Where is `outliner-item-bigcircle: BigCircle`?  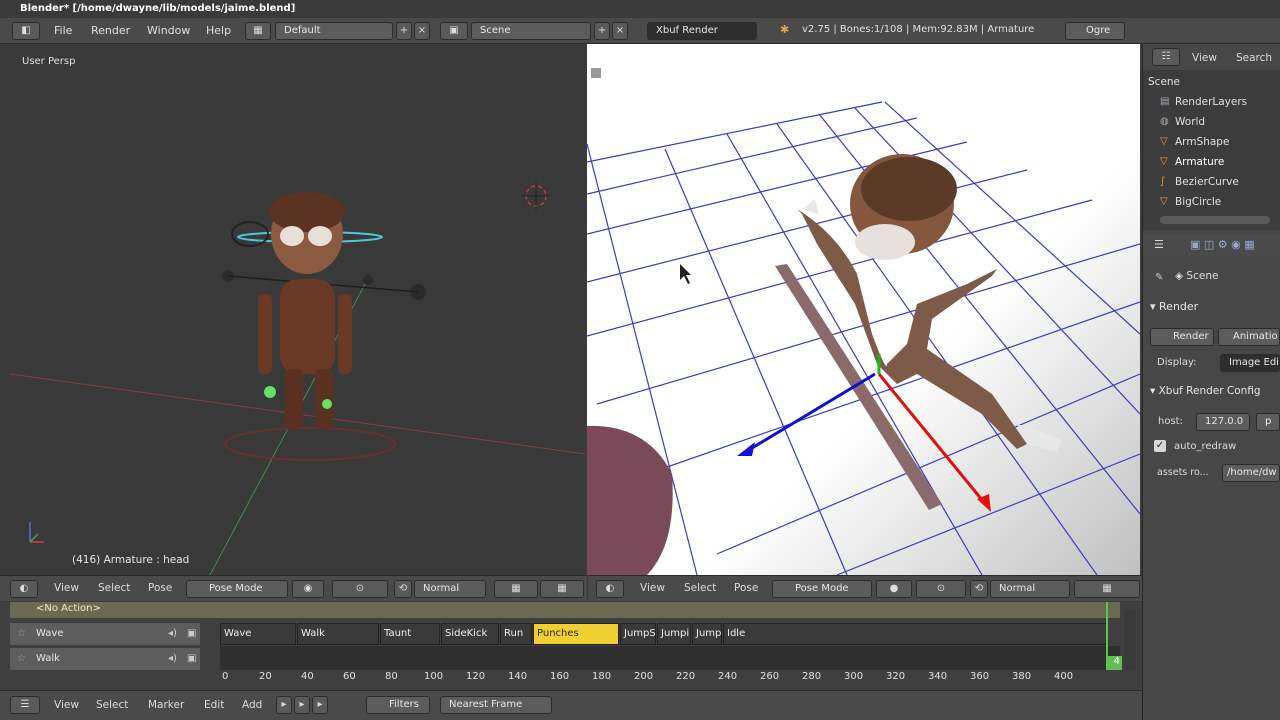 outliner-item-bigcircle: BigCircle is located at coordinates (1198, 202).